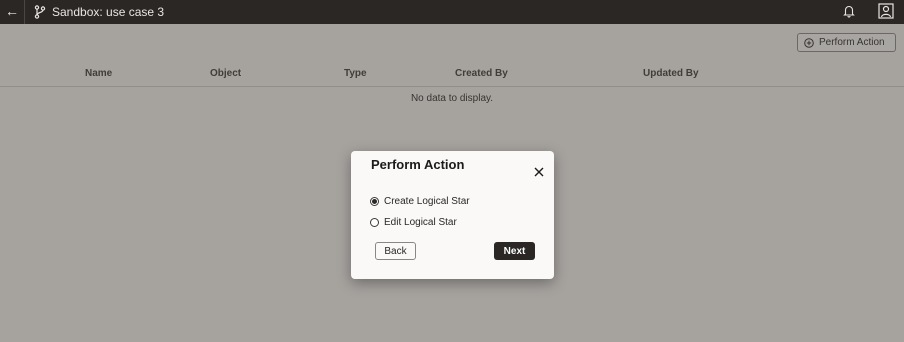 The width and height of the screenshot is (904, 342). I want to click on divider, so click(24, 12).